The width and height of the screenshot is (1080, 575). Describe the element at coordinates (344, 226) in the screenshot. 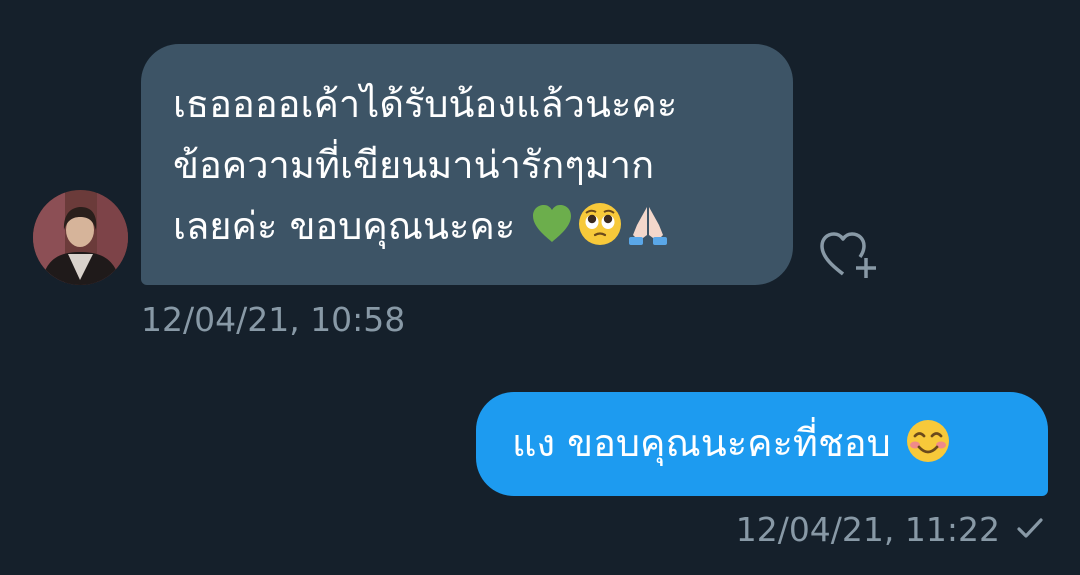

I see `message-line-3-text: เลยค่ะ ขอบคุณนะคะ` at that location.